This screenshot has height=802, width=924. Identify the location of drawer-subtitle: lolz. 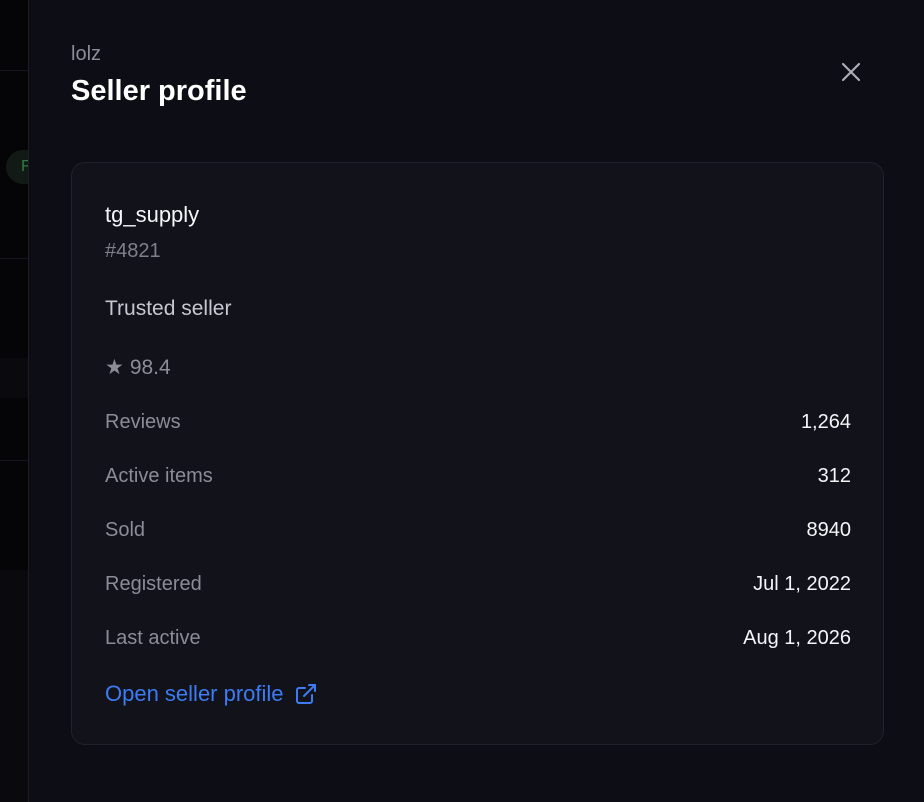
(86, 54).